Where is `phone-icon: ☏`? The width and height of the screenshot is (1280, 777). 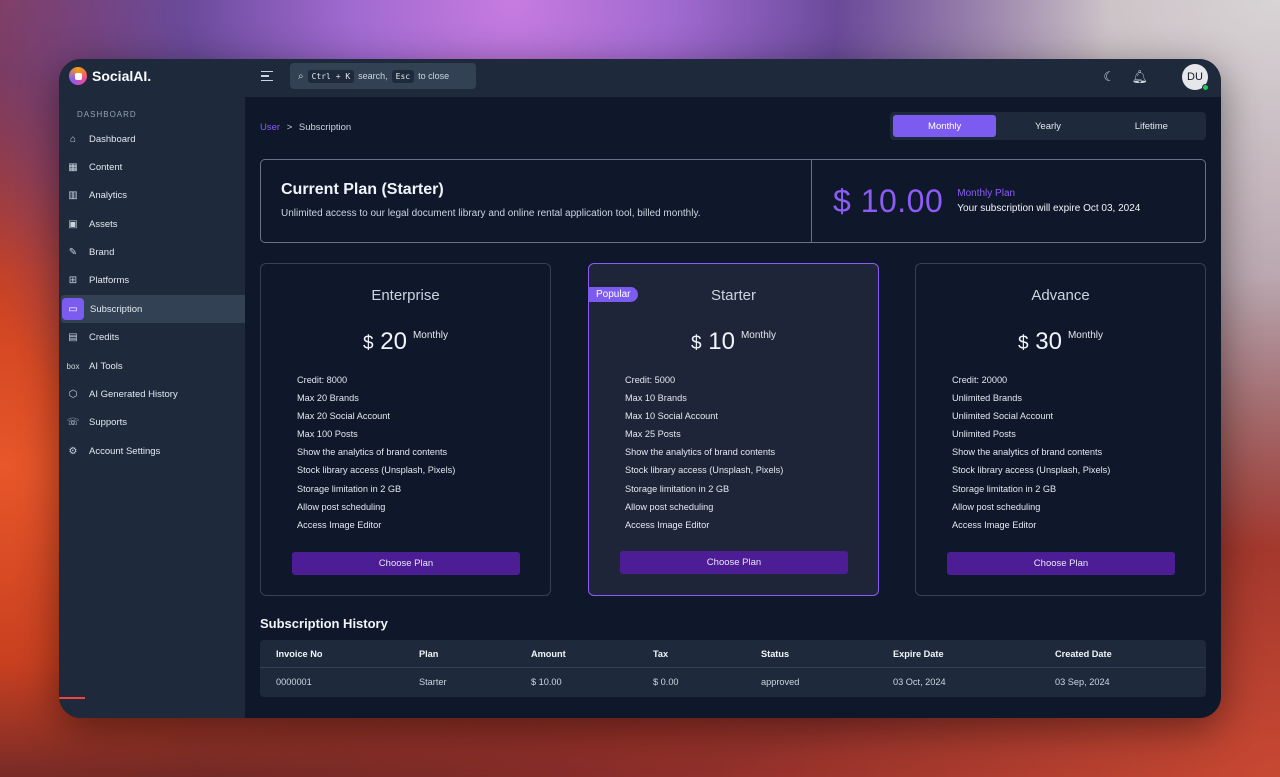 phone-icon: ☏ is located at coordinates (73, 423).